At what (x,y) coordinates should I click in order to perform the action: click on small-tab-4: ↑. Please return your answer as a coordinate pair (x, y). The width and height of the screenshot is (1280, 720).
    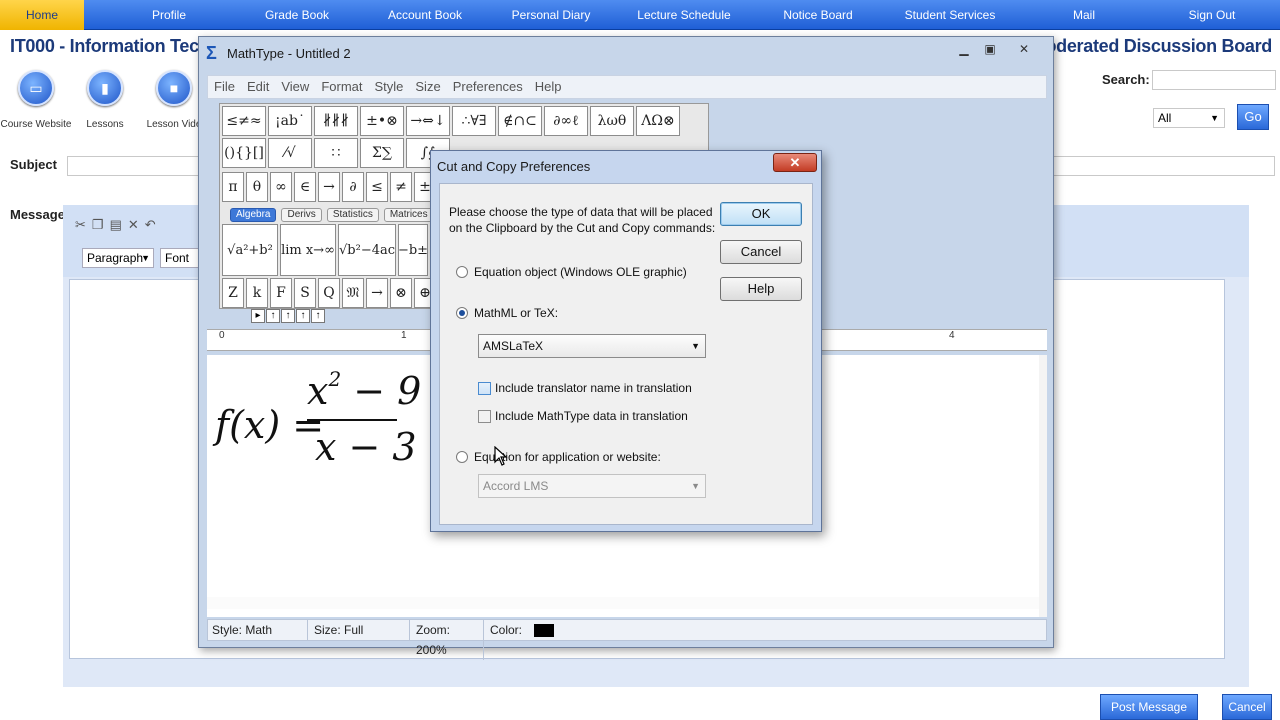
    Looking at the image, I should click on (303, 316).